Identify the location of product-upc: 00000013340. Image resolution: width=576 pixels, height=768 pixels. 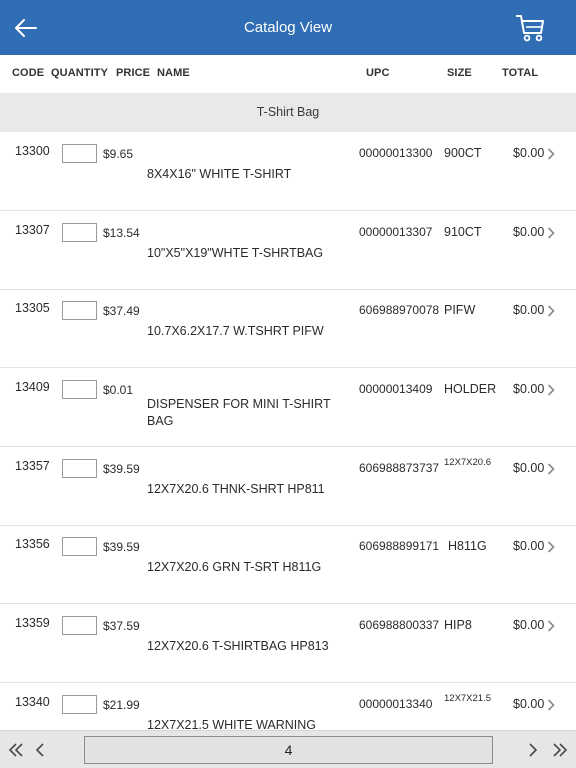
(396, 704).